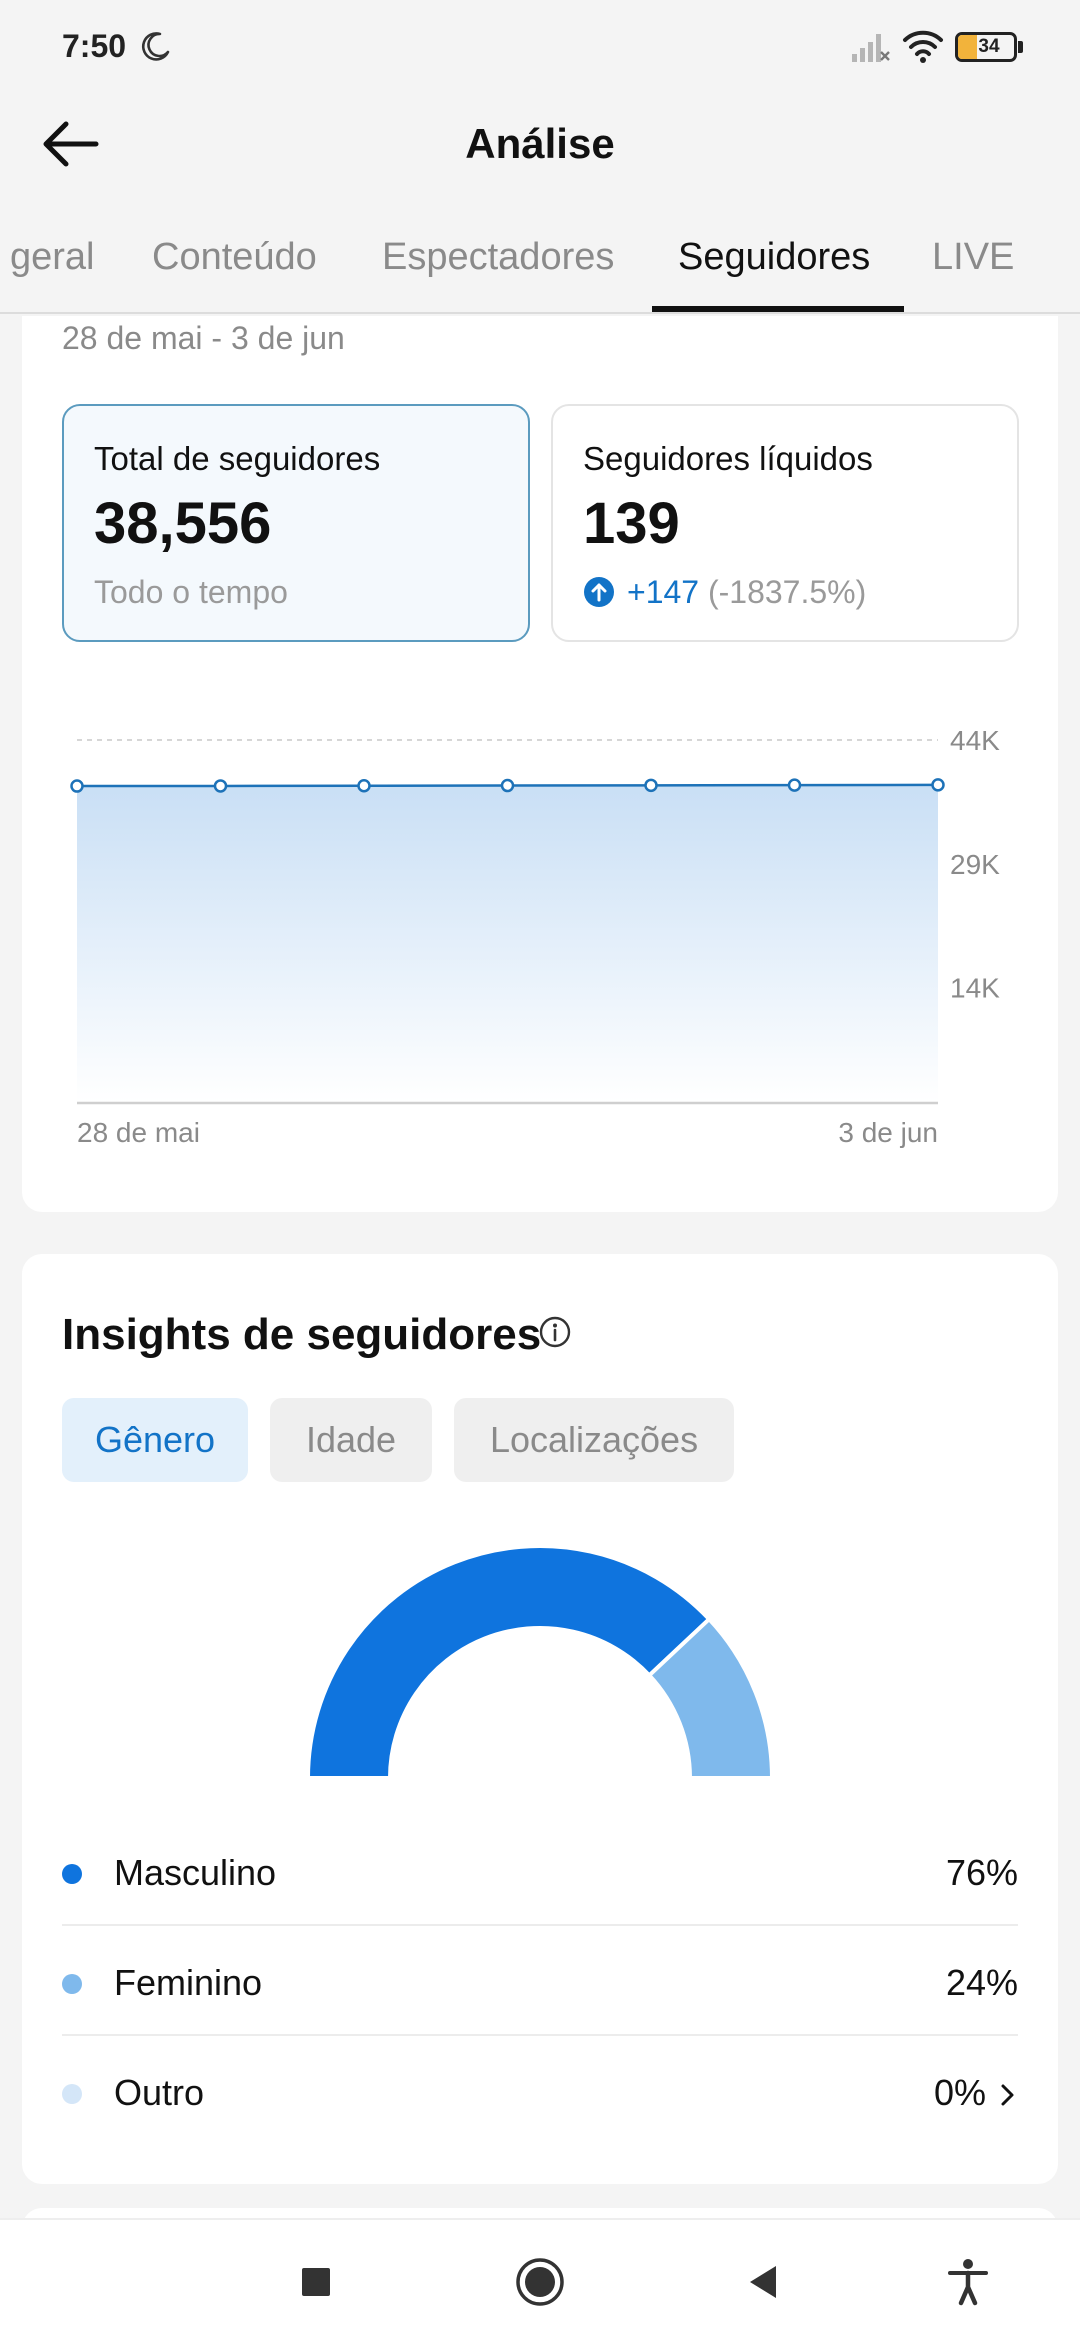 This screenshot has width=1080, height=2340. I want to click on battery-level: 34, so click(989, 46).